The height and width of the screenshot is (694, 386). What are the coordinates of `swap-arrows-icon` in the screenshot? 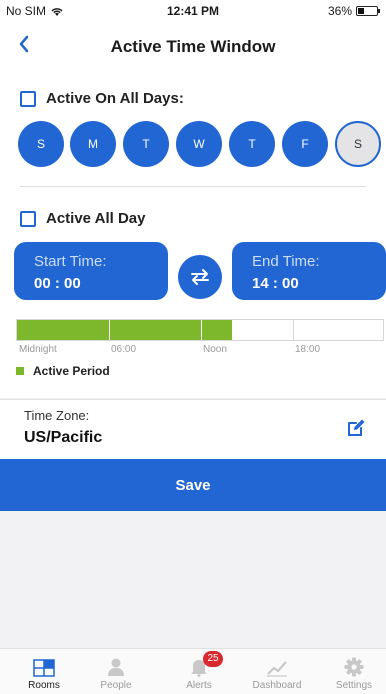 It's located at (200, 277).